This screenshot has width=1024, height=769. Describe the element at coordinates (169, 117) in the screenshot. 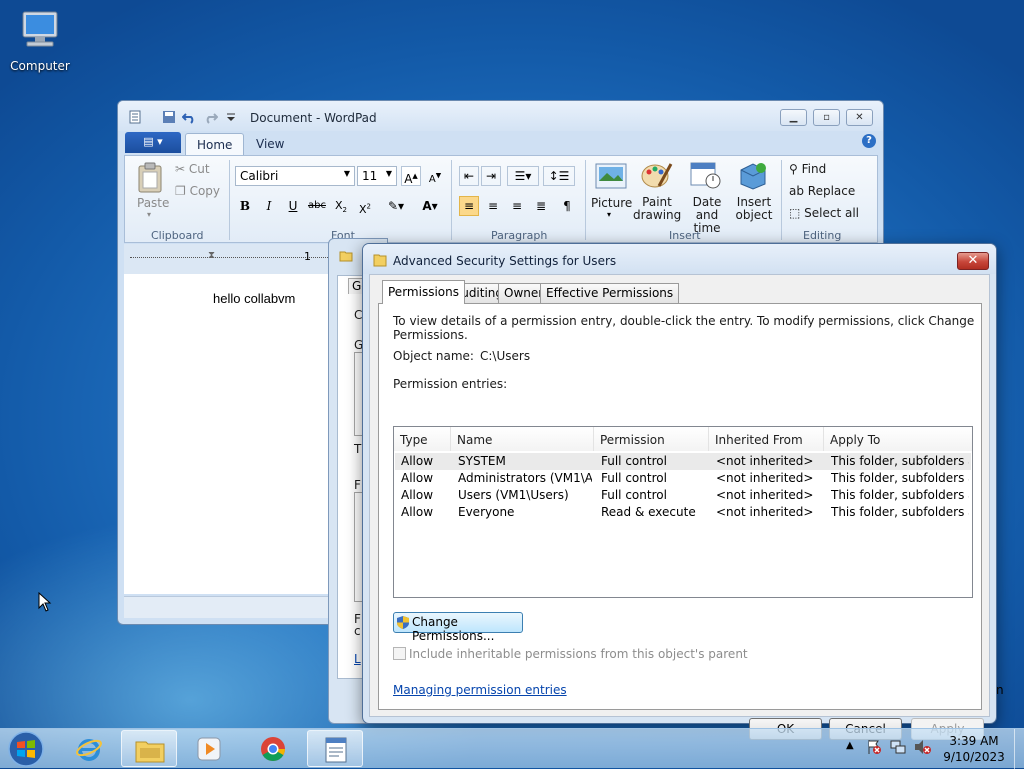

I see `save-icon` at that location.